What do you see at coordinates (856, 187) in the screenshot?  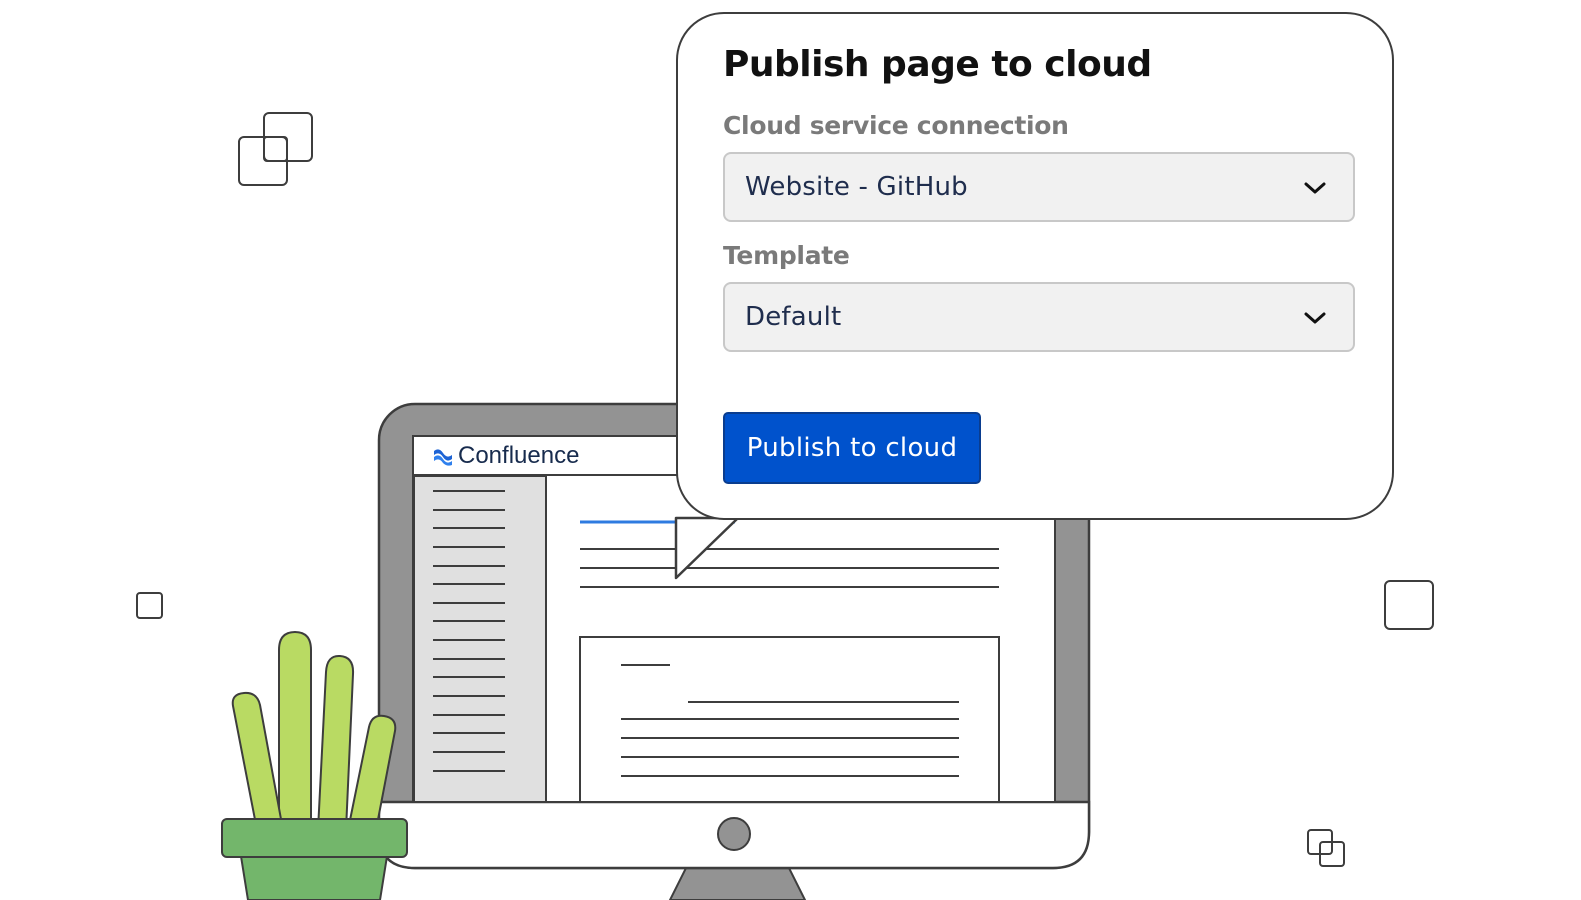 I see `cloud-connection-value: Website - GitHub` at bounding box center [856, 187].